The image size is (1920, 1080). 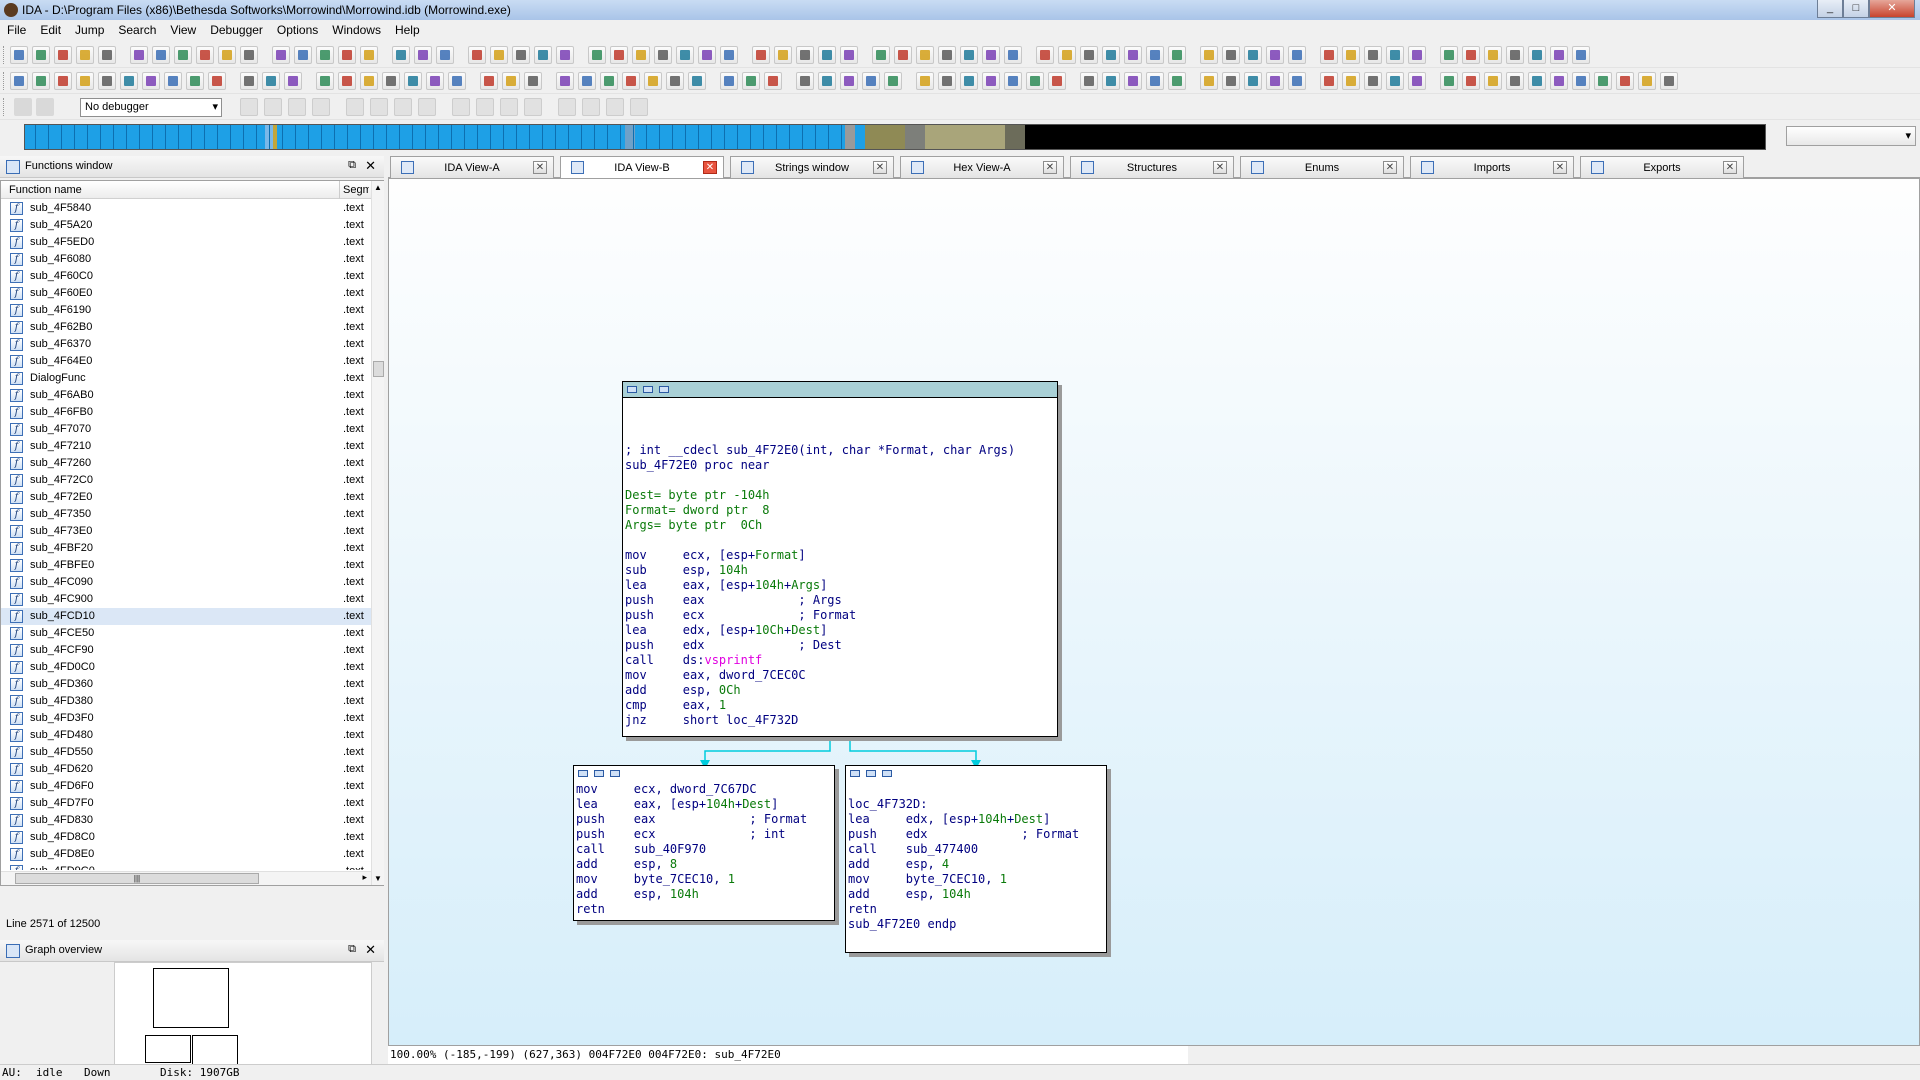 What do you see at coordinates (186, 242) in the screenshot?
I see `function-row: f sub_4F5ED0 .text` at bounding box center [186, 242].